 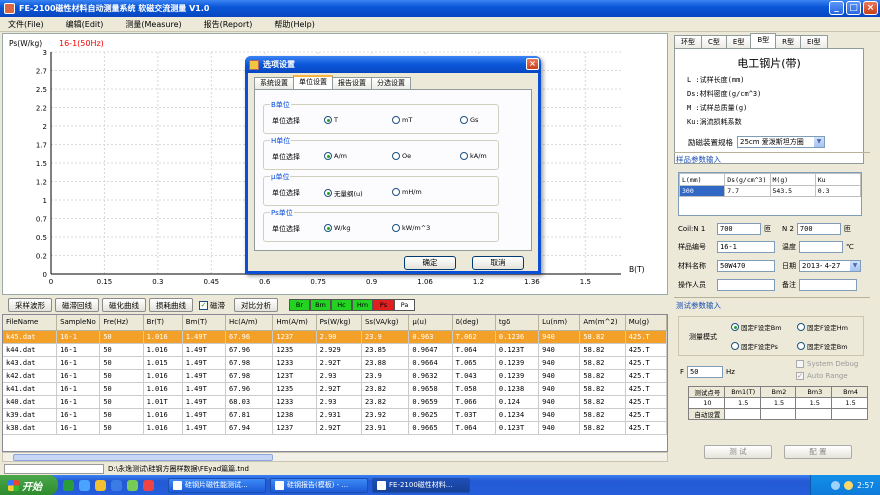 I want to click on column-header: Mu(g), so click(x=646, y=323).